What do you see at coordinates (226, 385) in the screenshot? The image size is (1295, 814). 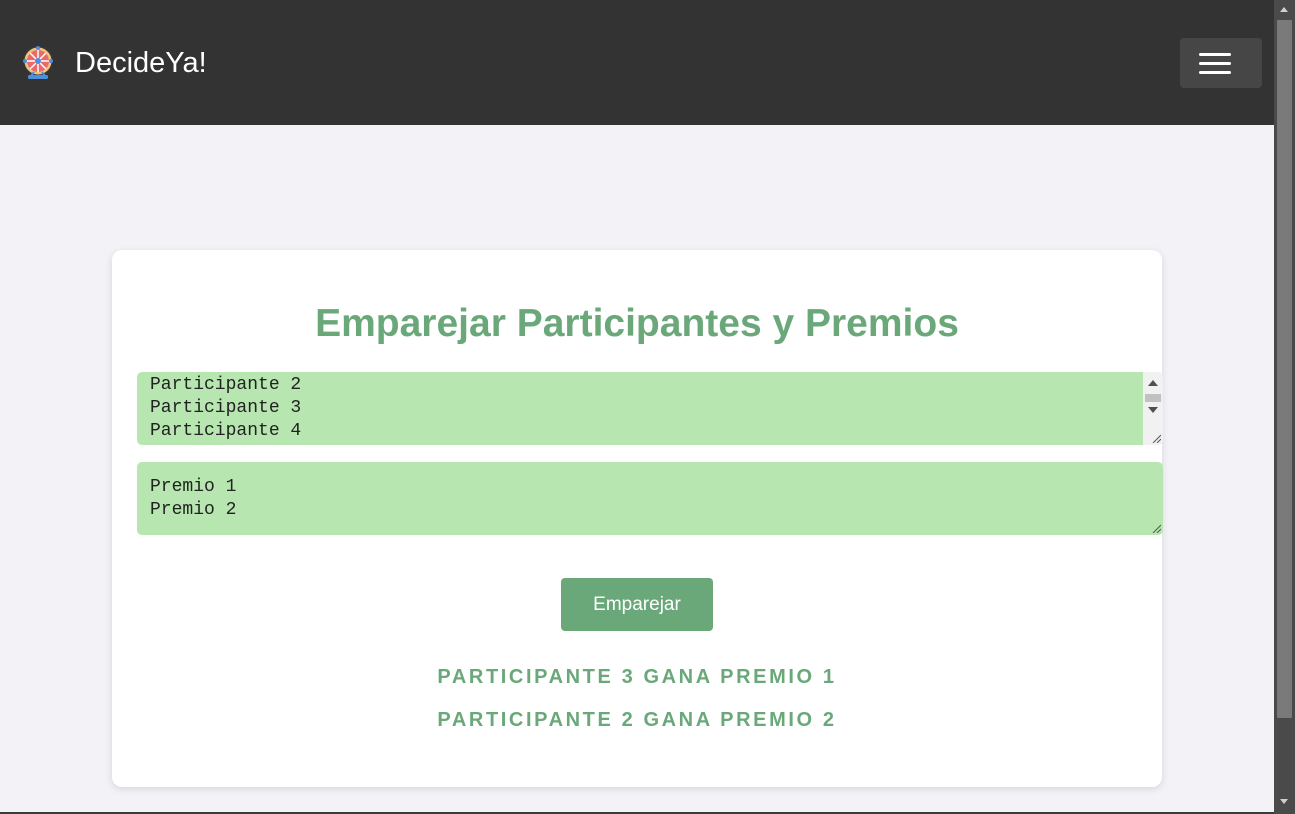 I see `participant-line: Participante 2` at bounding box center [226, 385].